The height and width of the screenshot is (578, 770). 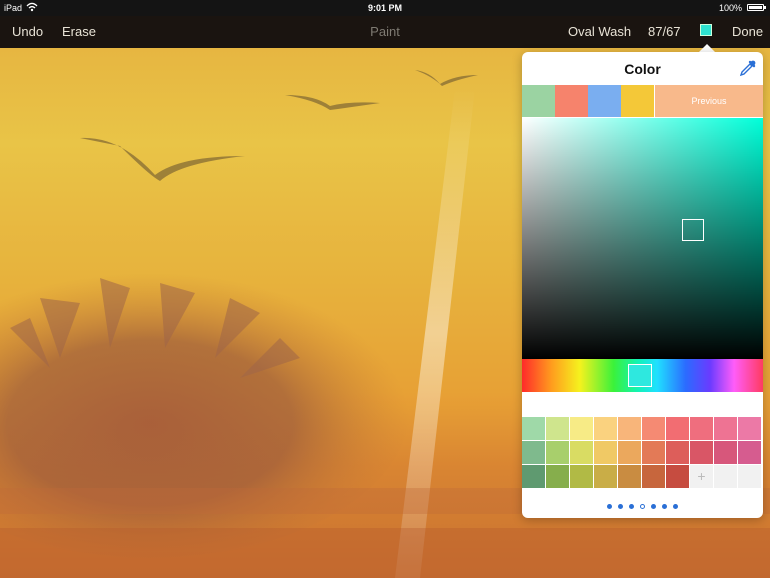 I want to click on previous-color-button: Previous, so click(x=709, y=101).